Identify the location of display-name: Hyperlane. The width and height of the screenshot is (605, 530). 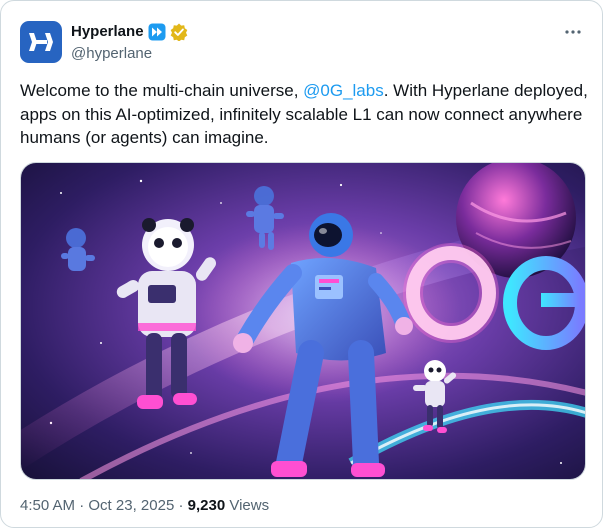
(107, 32).